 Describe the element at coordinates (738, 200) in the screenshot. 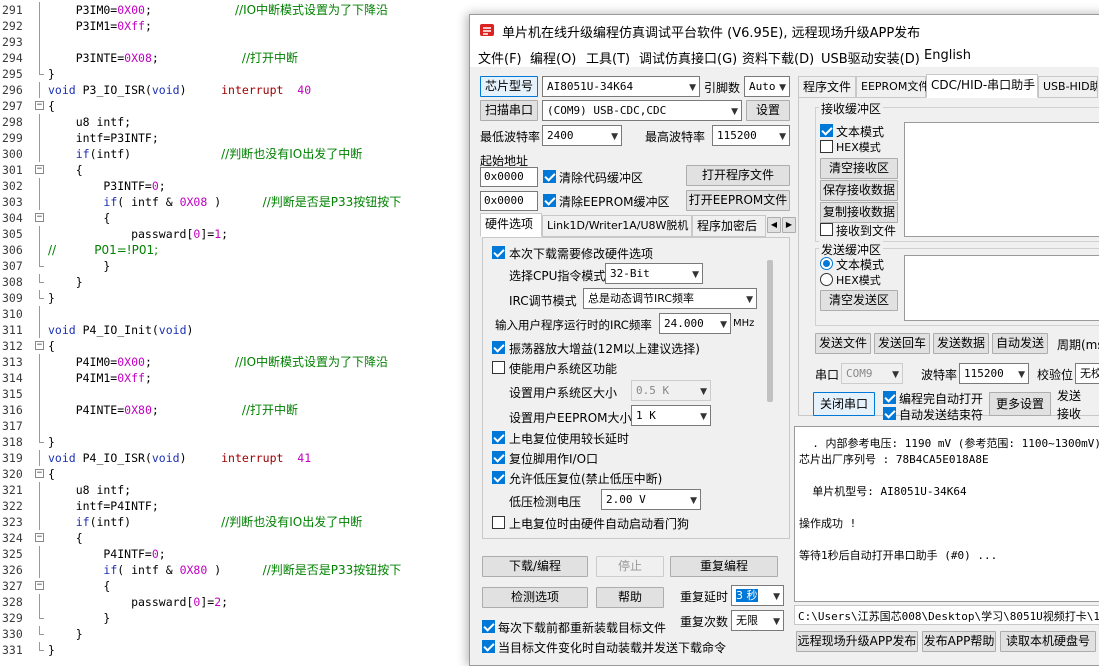

I see `open-eeprom-file-button: 打开EEPROM文件` at that location.